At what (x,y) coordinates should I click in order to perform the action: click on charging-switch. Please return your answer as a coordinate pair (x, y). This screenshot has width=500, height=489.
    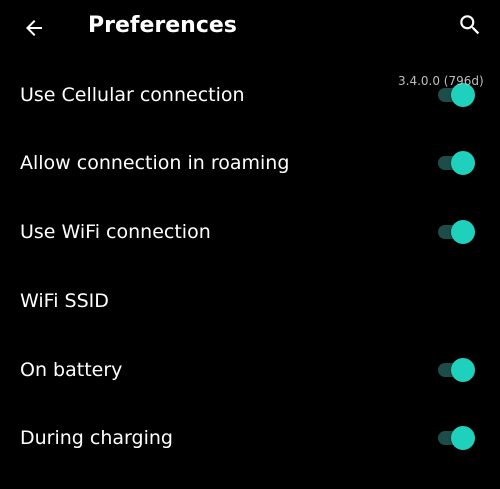
    Looking at the image, I should click on (457, 438).